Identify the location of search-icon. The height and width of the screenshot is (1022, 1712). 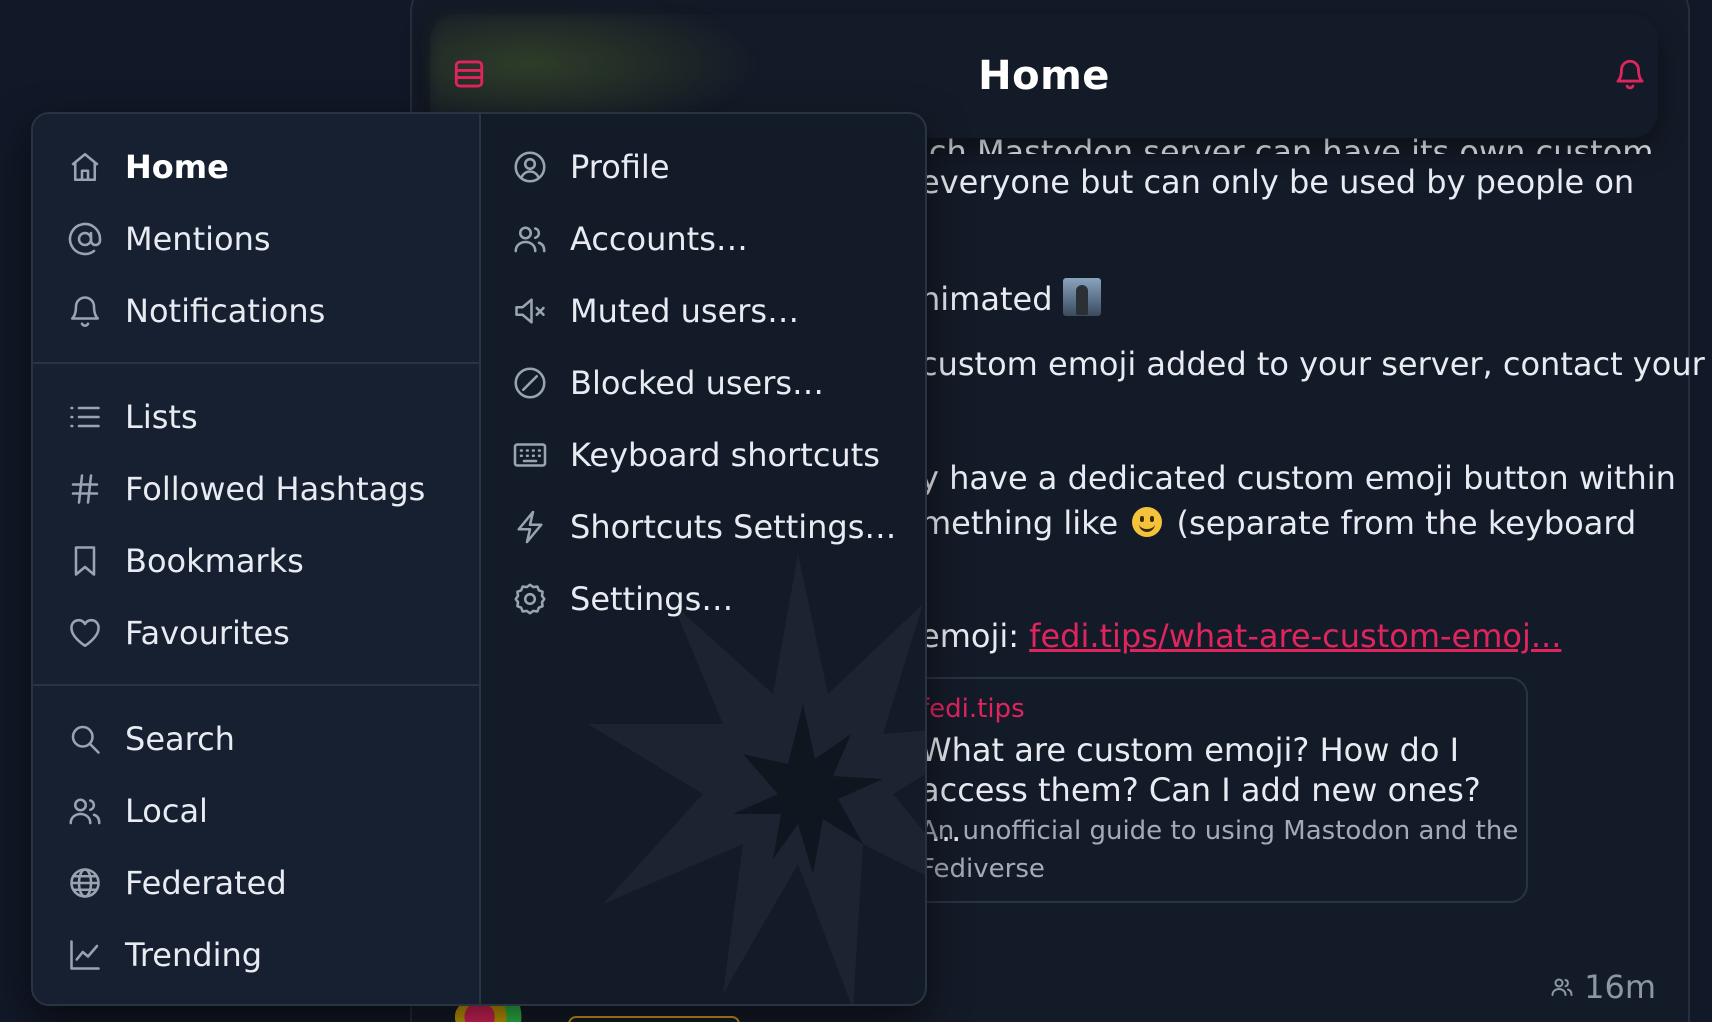
(85, 739).